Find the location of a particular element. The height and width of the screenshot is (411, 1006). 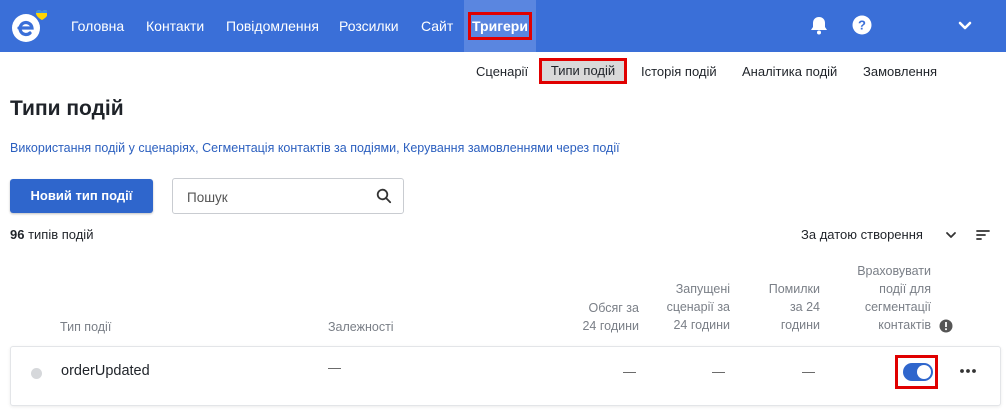

count-number: 96 is located at coordinates (17, 234).